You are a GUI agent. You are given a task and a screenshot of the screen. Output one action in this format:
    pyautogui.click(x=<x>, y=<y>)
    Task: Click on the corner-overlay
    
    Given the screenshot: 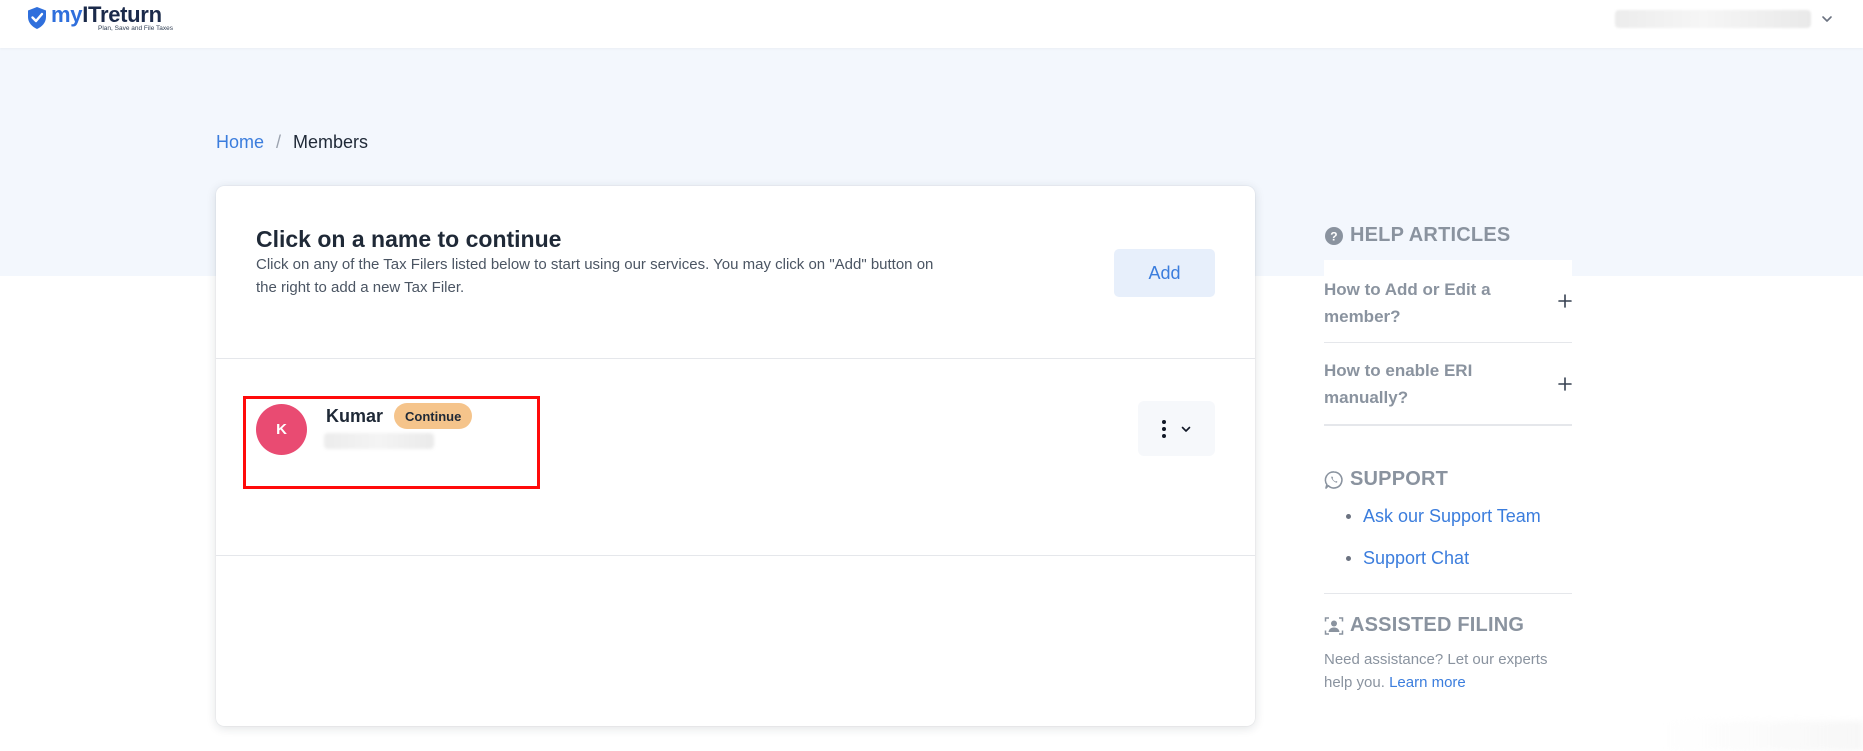 What is the action you would take?
    pyautogui.click(x=1763, y=736)
    